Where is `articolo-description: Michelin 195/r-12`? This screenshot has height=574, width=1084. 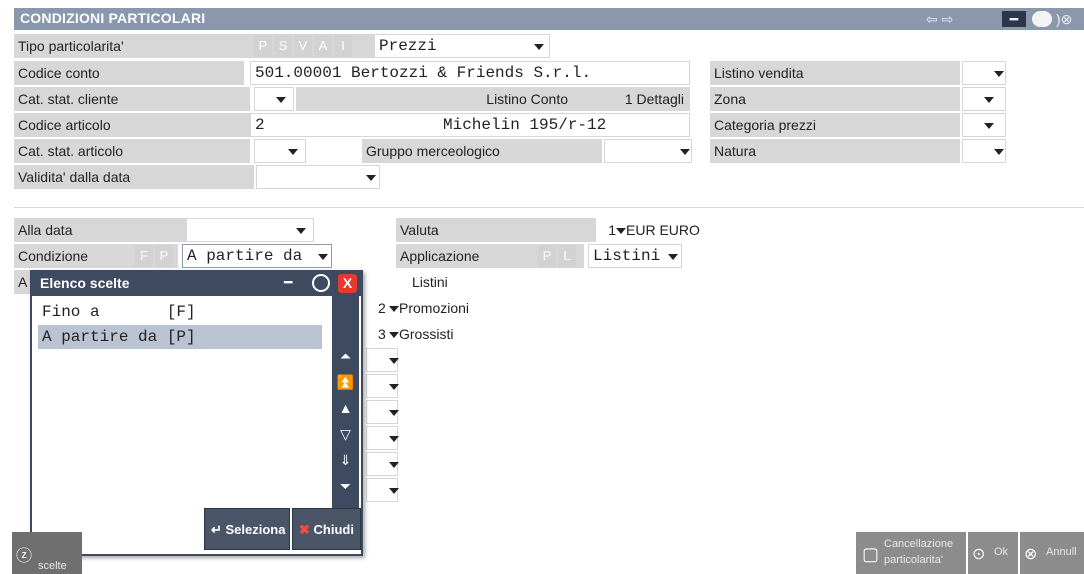
articolo-description: Michelin 195/r-12 is located at coordinates (525, 125).